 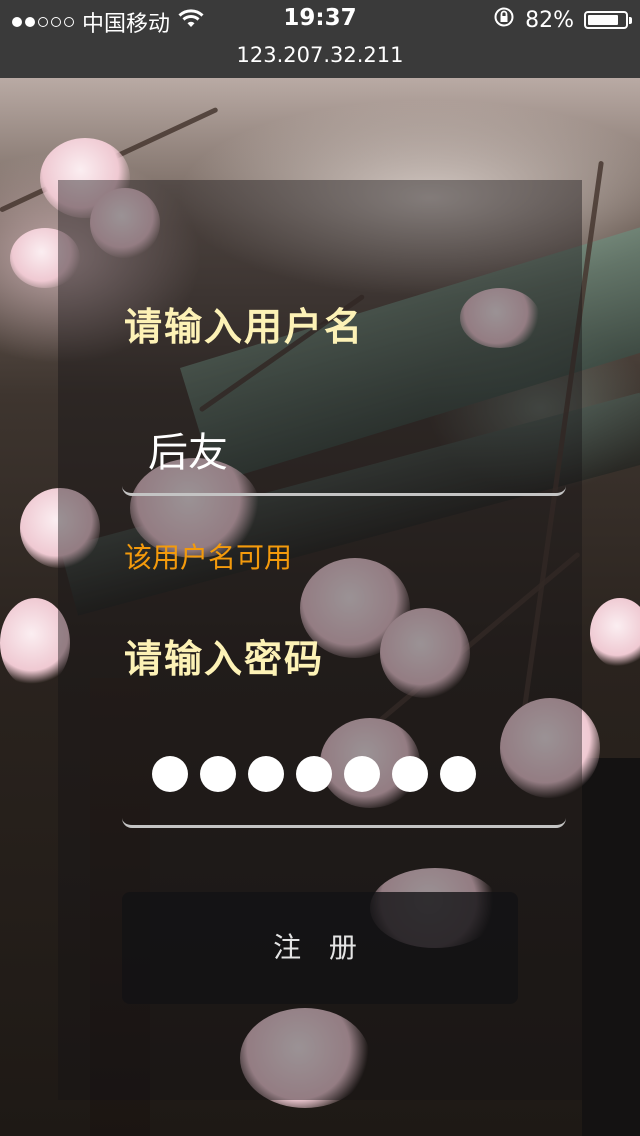 What do you see at coordinates (208, 557) in the screenshot?
I see `username-available-hint: 该用户名可用` at bounding box center [208, 557].